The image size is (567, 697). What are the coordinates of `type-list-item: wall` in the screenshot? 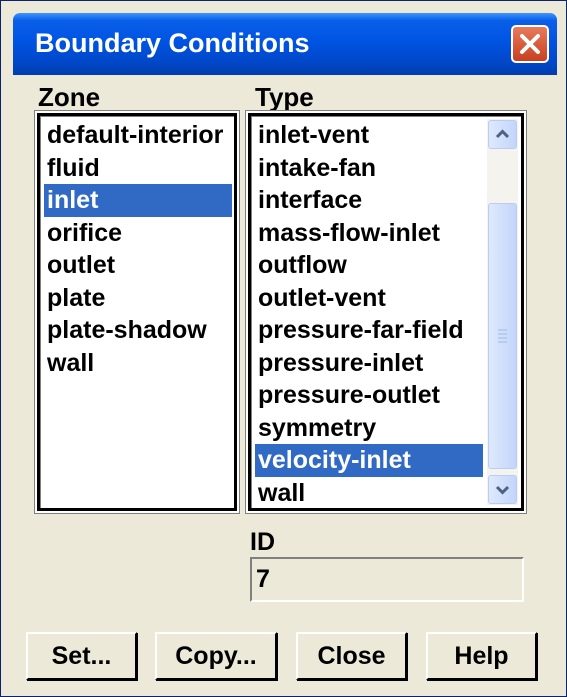 It's located at (369, 493).